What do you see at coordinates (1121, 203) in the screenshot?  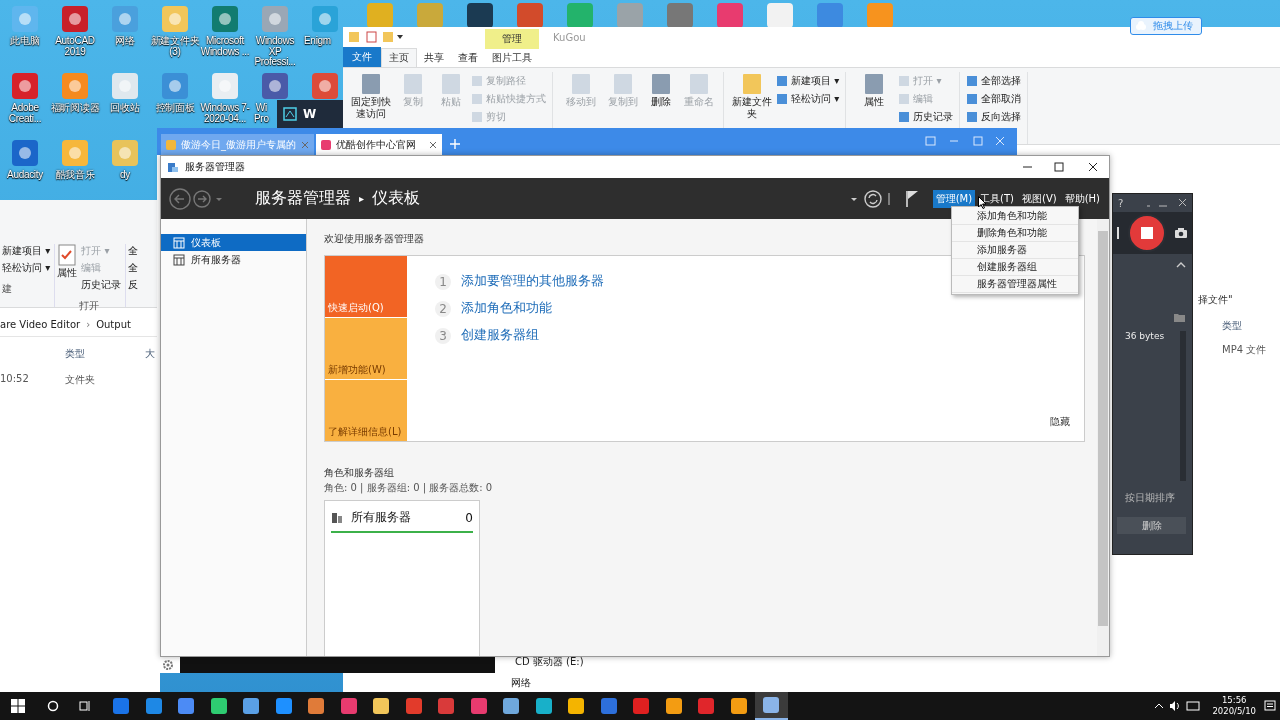 I see `help-button: ?` at bounding box center [1121, 203].